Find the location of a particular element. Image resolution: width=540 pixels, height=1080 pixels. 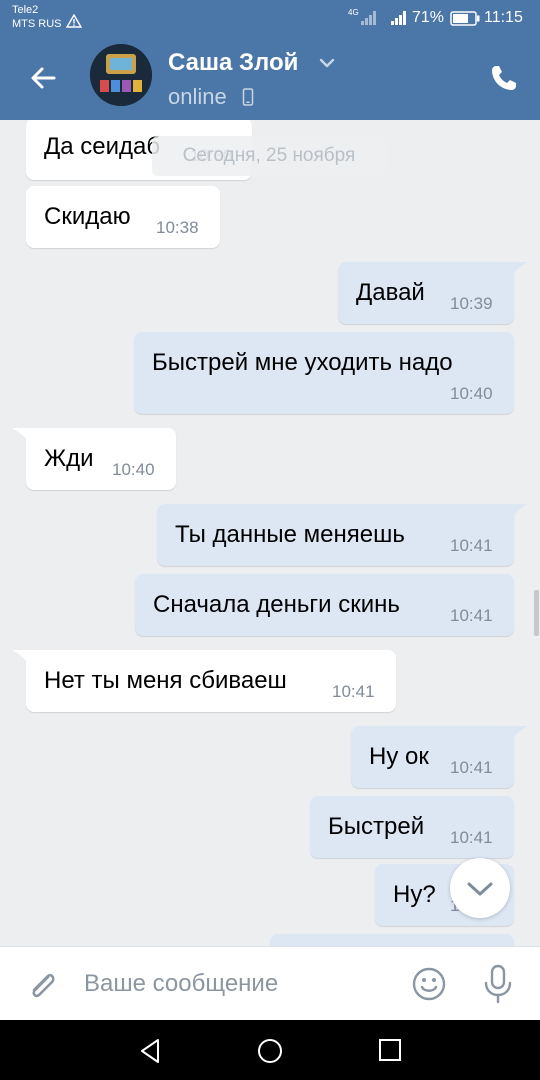

incoming-message: Нет ты меня сбиваеш 10:41 is located at coordinates (211, 681).